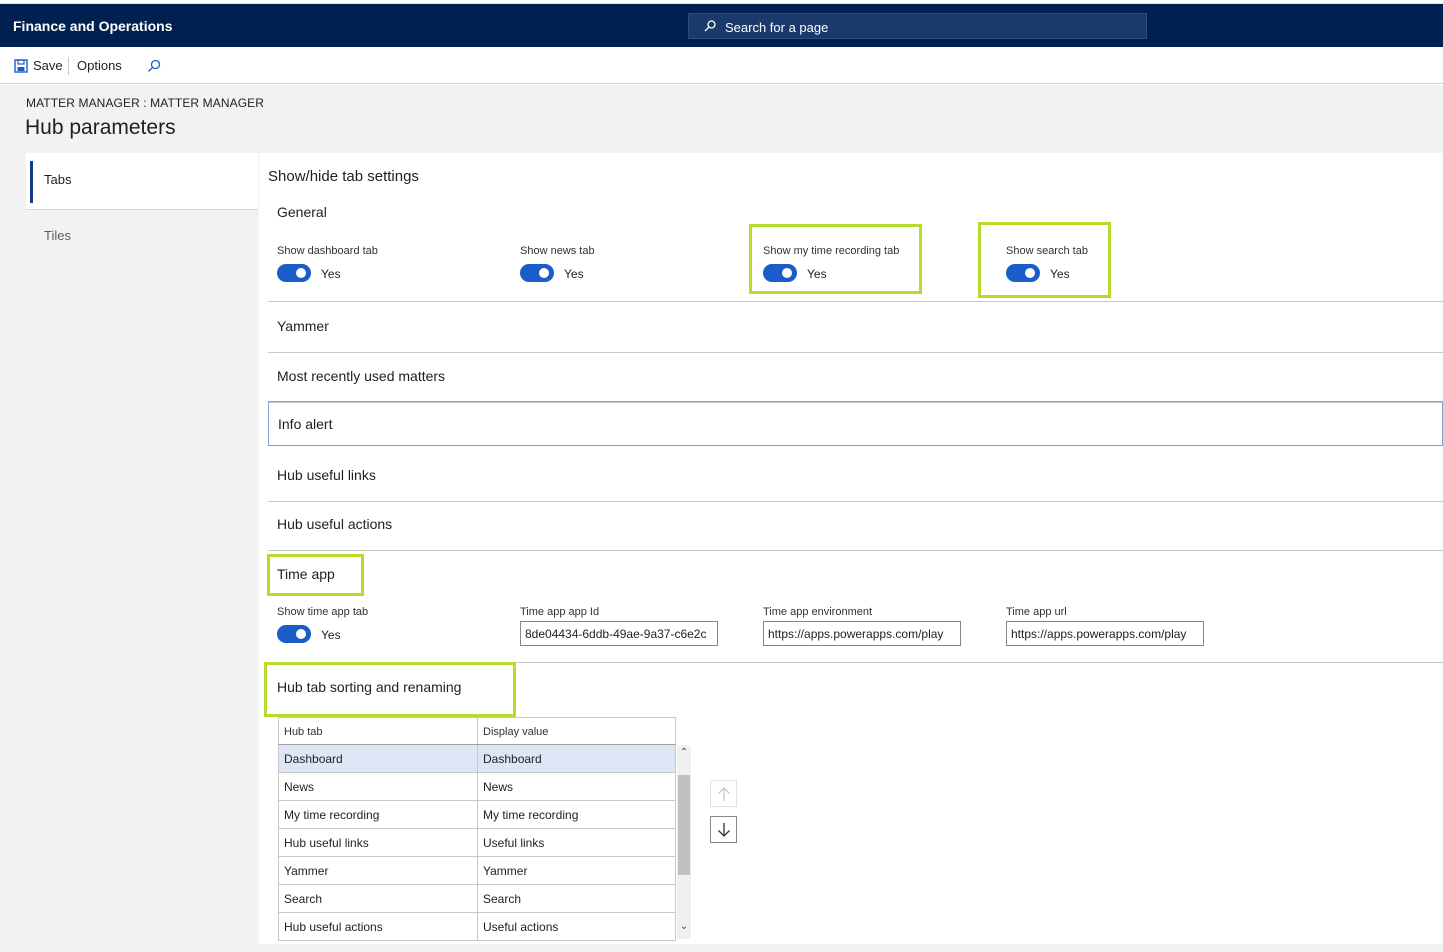  What do you see at coordinates (855, 328) in the screenshot?
I see `fasttab-yammer: Yammer` at bounding box center [855, 328].